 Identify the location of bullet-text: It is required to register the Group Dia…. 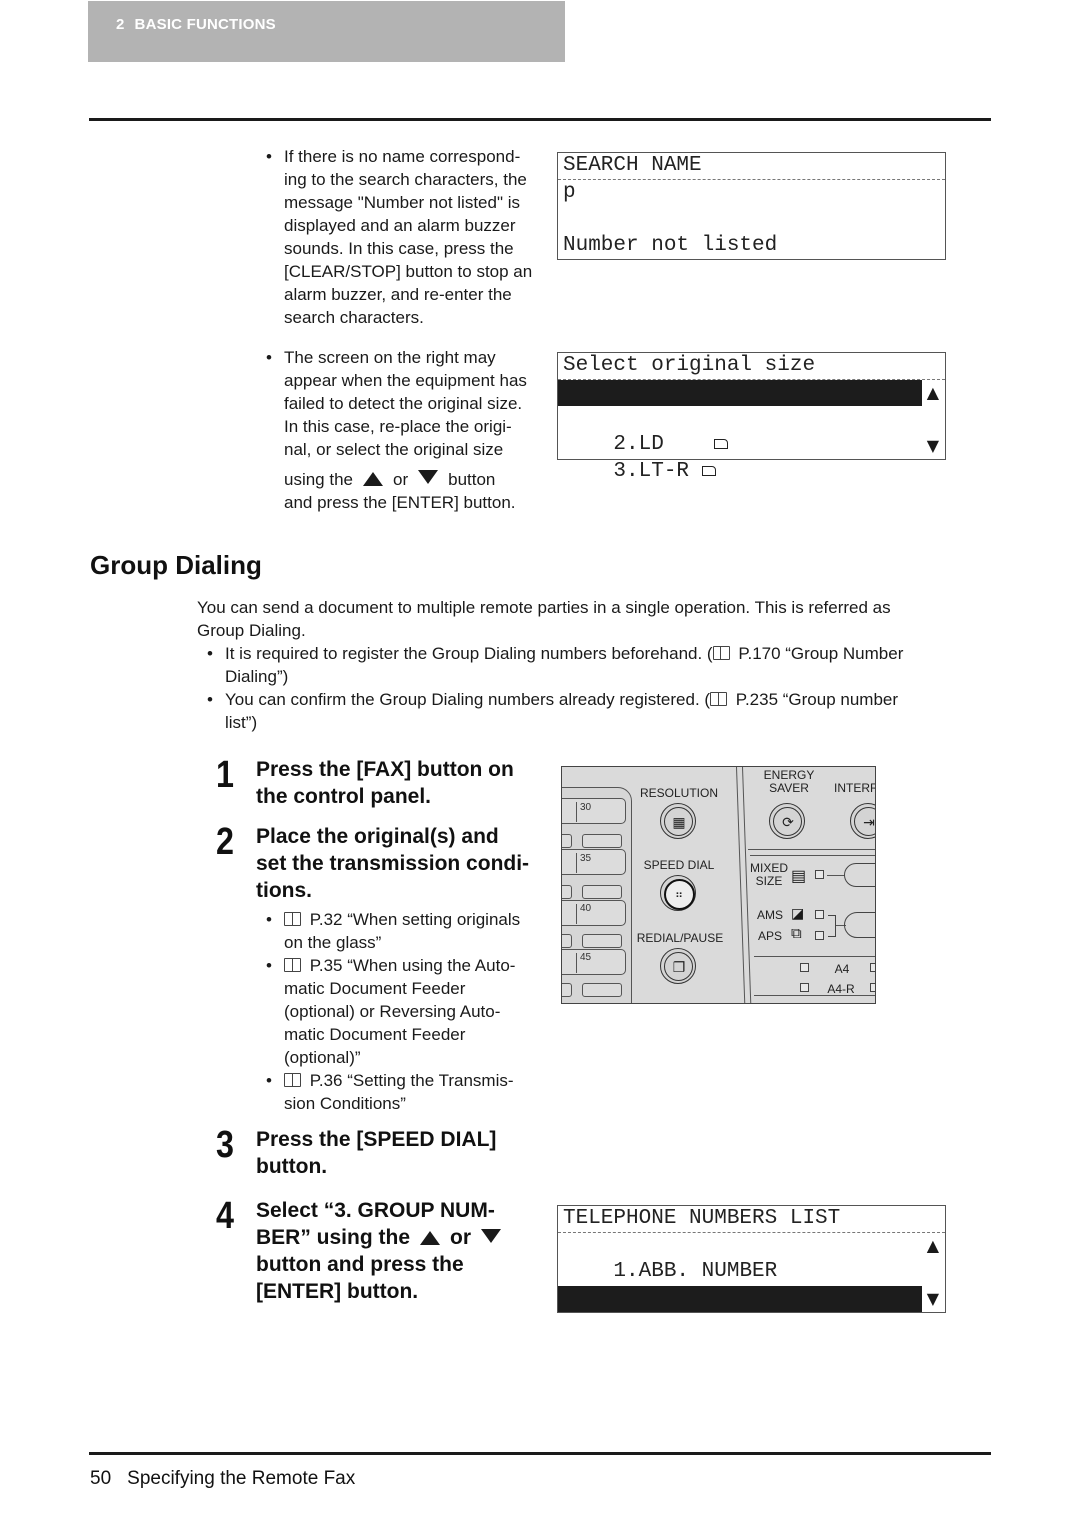
(469, 653).